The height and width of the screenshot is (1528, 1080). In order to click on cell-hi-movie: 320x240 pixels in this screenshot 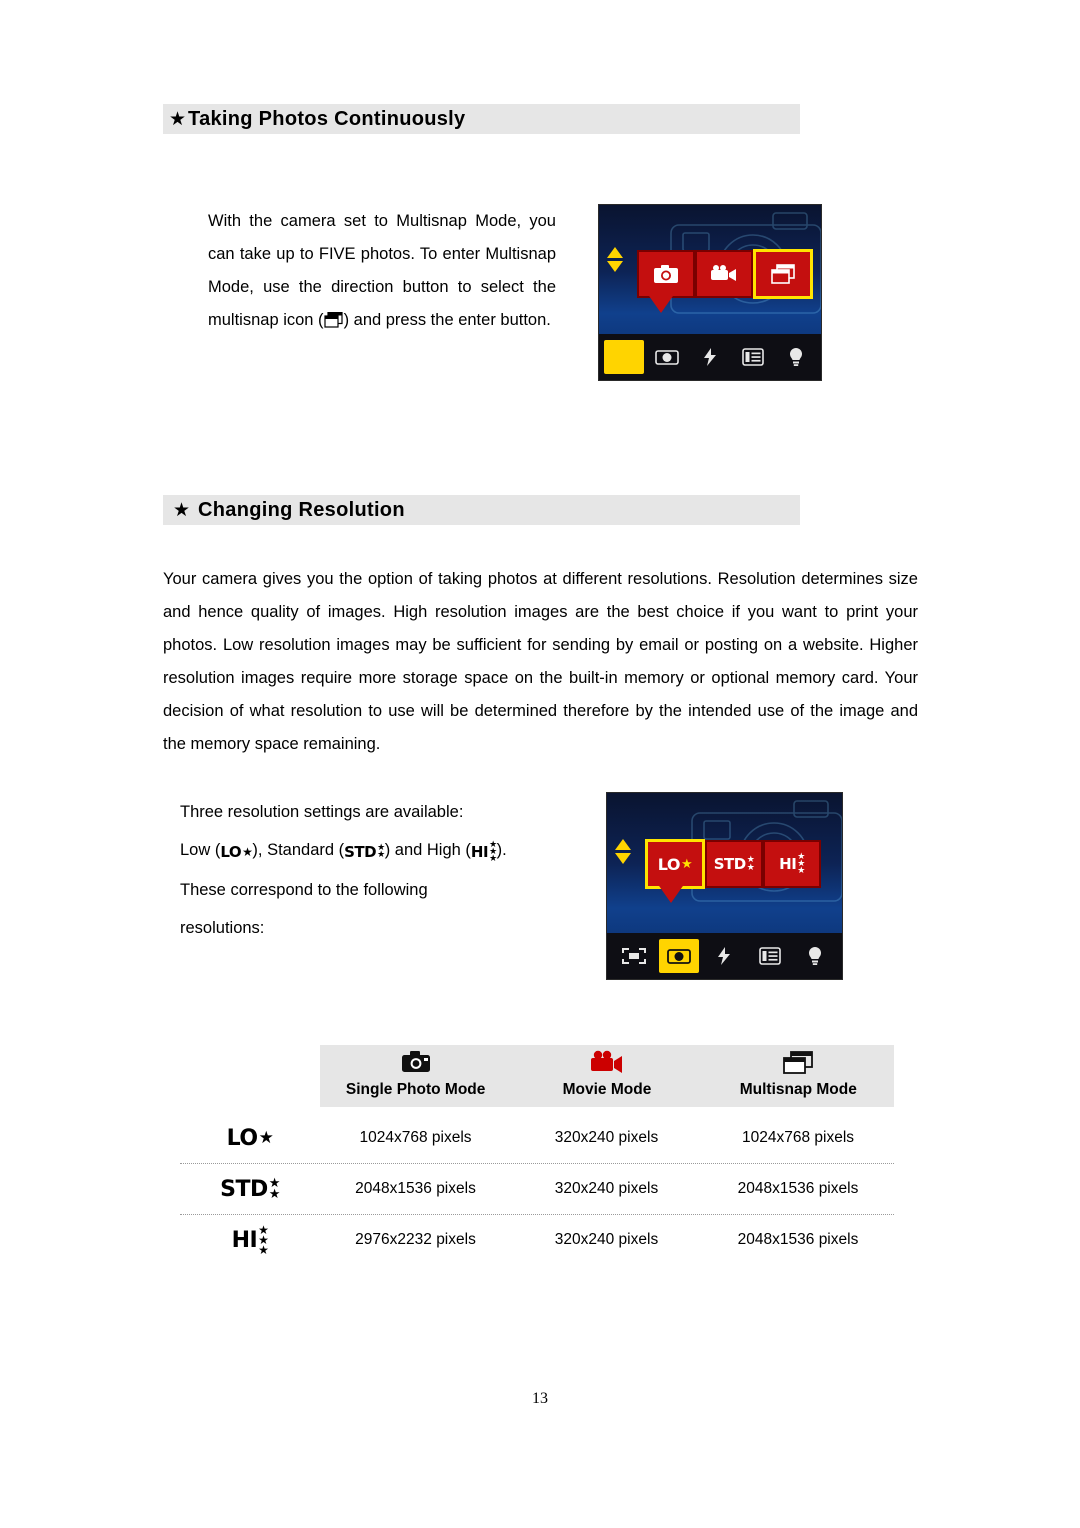, I will do `click(606, 1239)`.